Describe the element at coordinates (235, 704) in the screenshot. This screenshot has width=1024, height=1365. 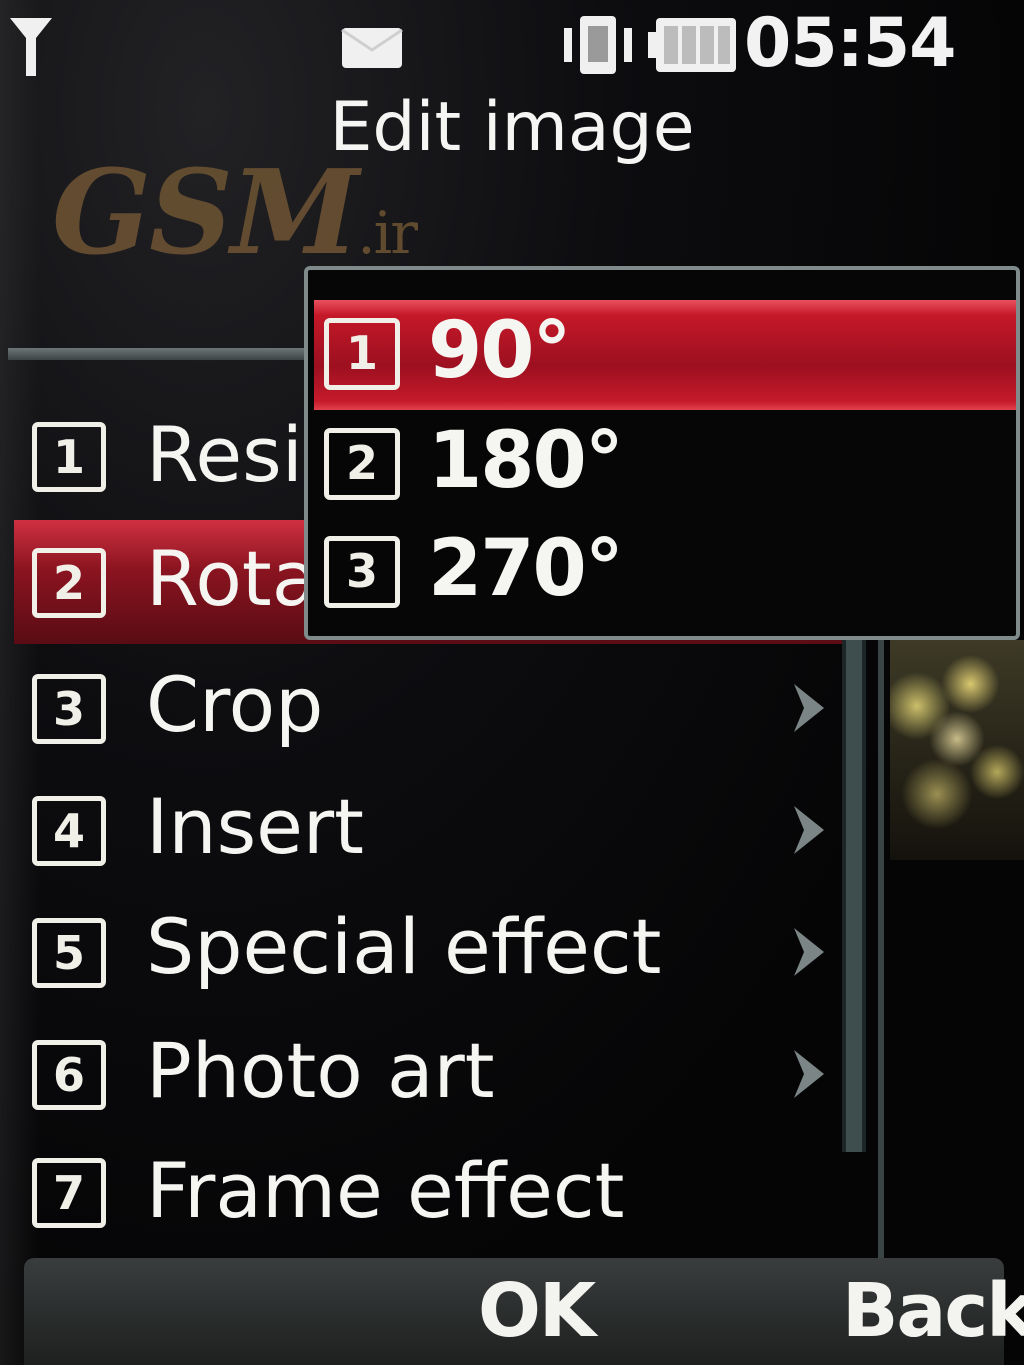
I see `menu-item-label: Crop` at that location.